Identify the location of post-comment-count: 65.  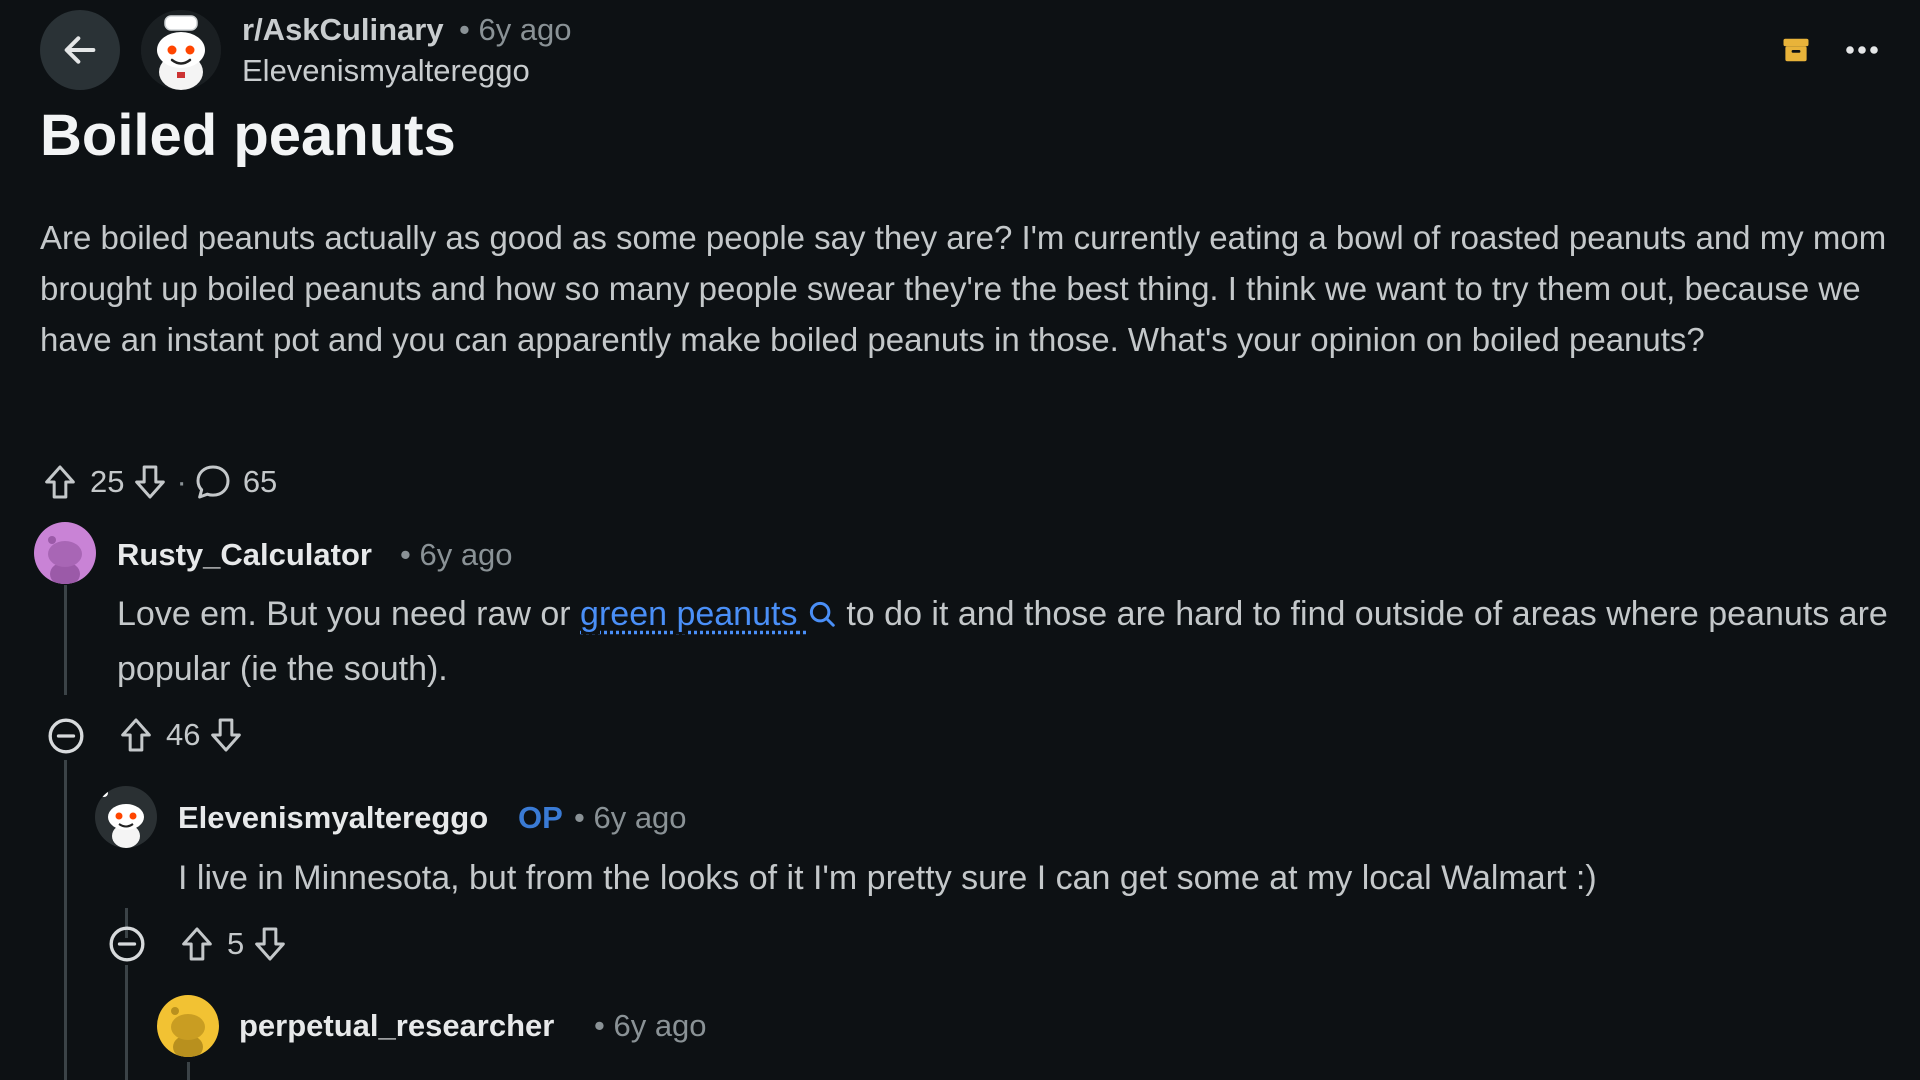
(260, 482).